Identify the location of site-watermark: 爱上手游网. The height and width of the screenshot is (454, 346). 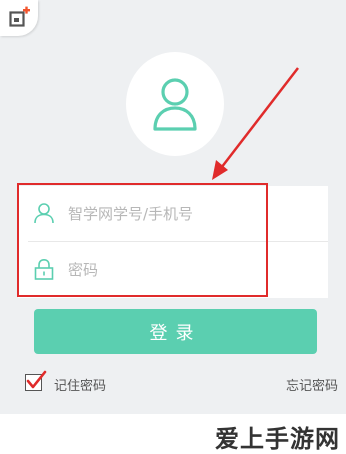
(277, 439).